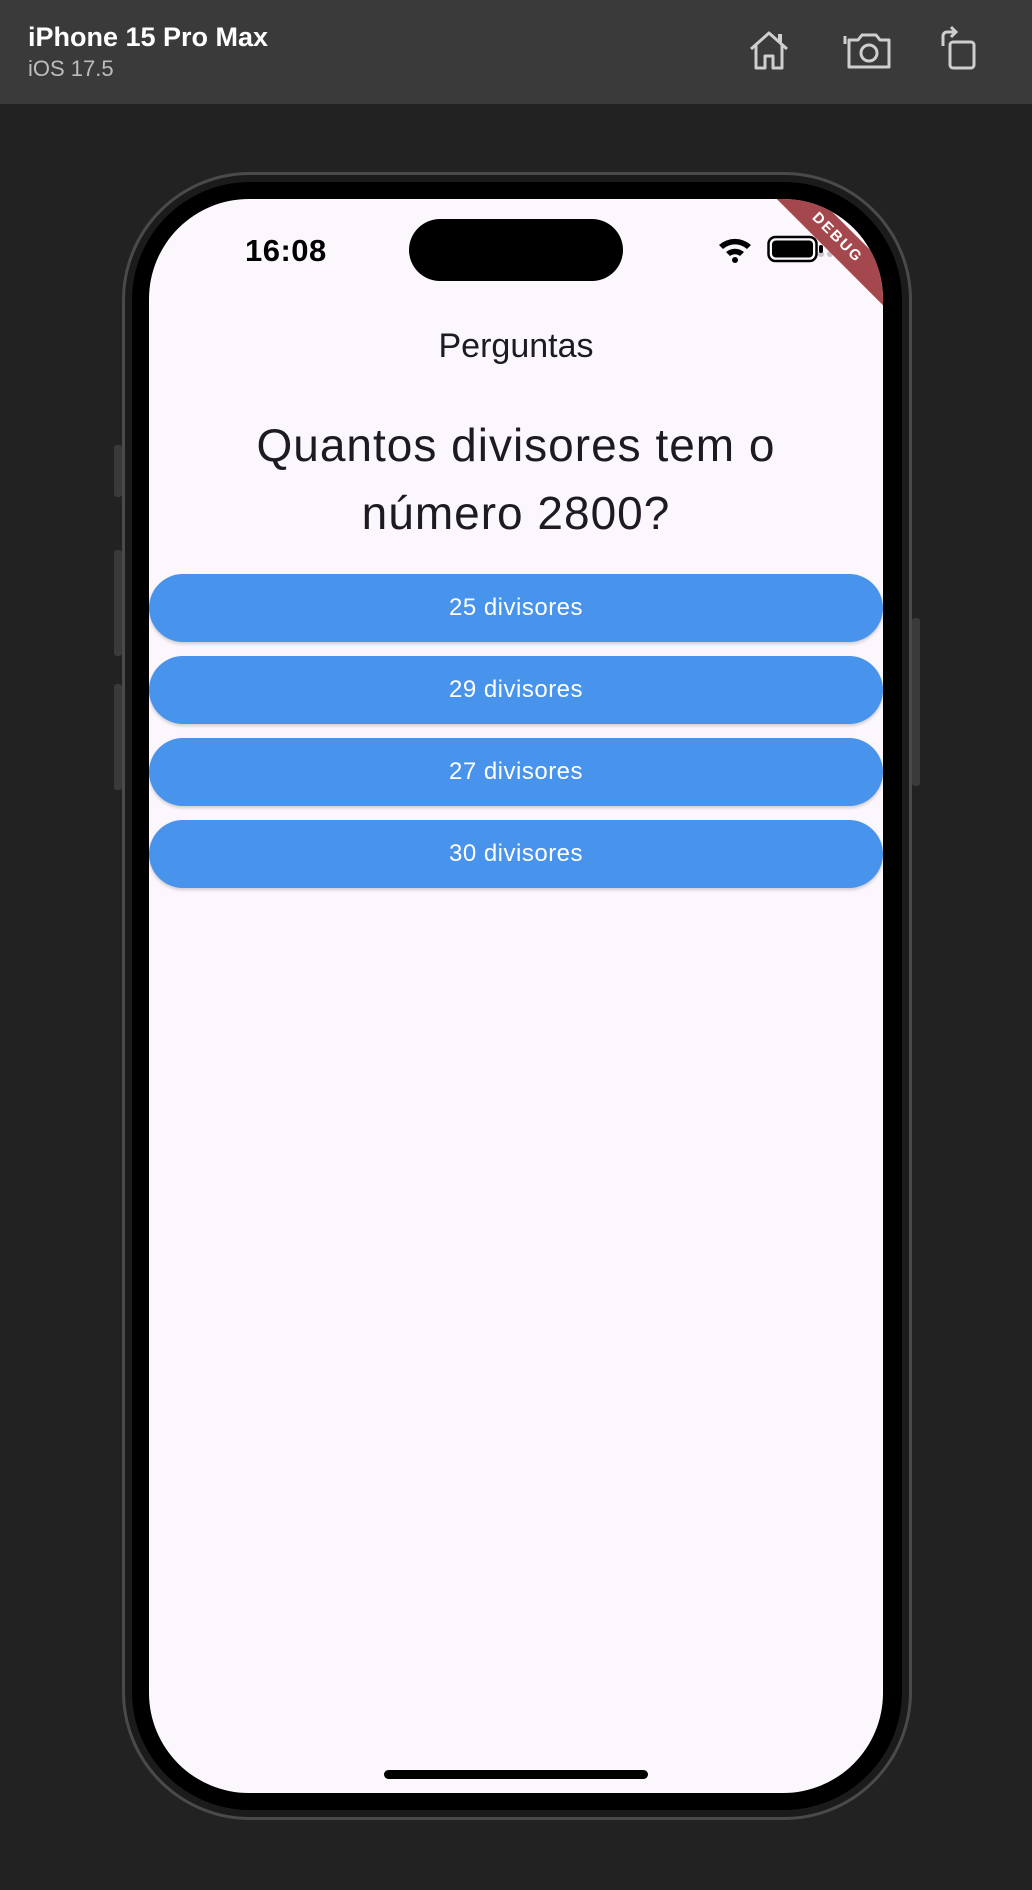 The height and width of the screenshot is (1890, 1032). Describe the element at coordinates (516, 608) in the screenshot. I see `answer-button-1: 25 divisores` at that location.